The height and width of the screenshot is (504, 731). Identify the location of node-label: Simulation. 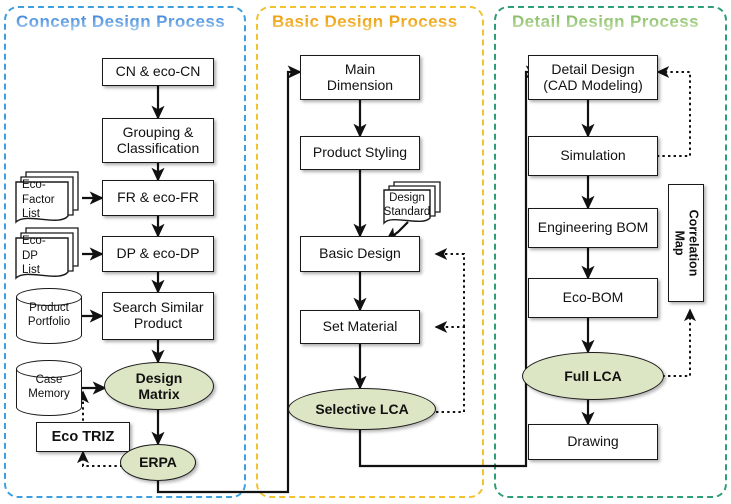
(593, 155).